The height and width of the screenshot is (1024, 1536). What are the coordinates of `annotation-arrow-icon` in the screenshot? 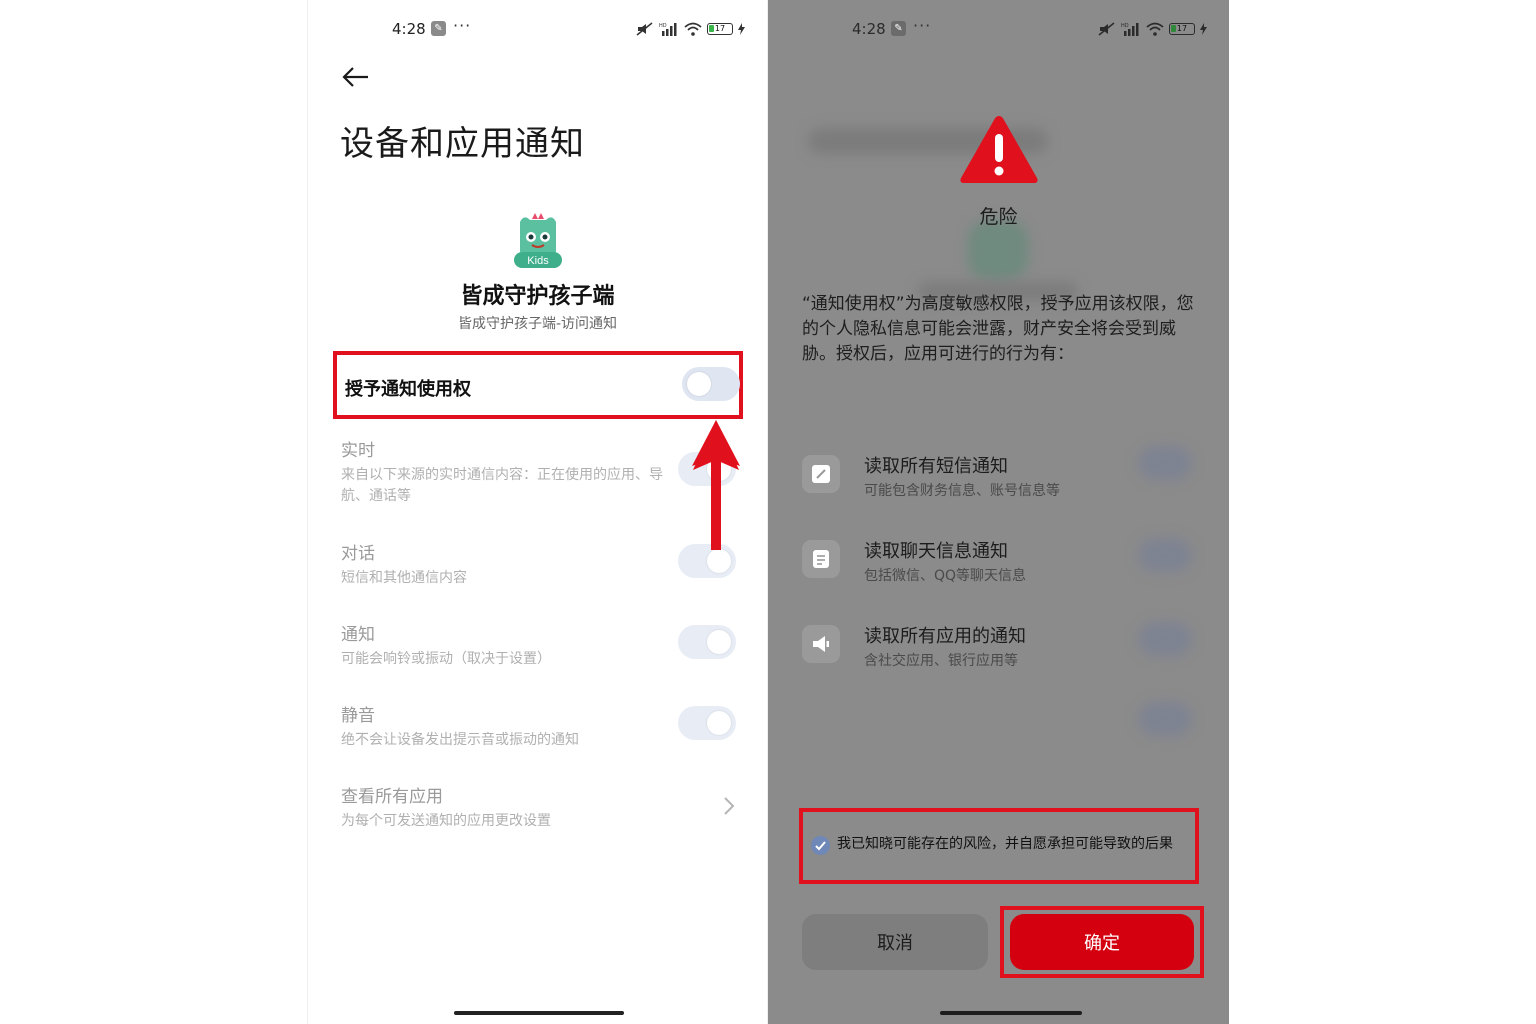 It's located at (716, 485).